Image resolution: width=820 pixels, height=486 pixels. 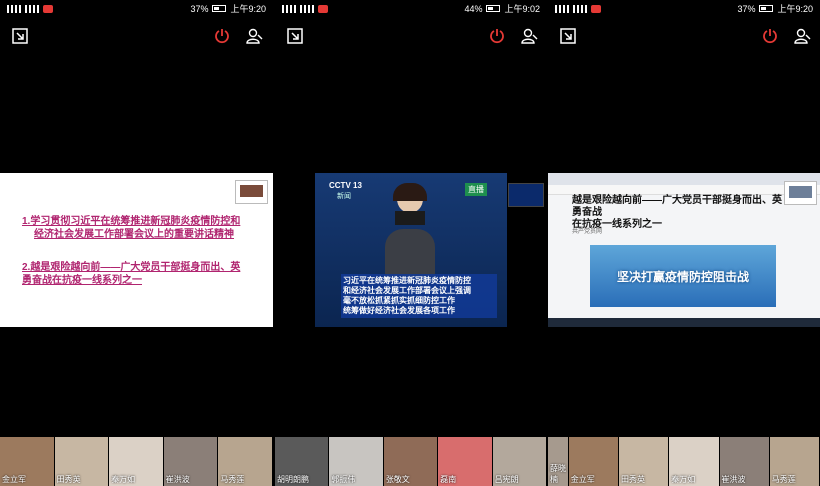 I want to click on channel-sub: 新闻, so click(x=344, y=196).